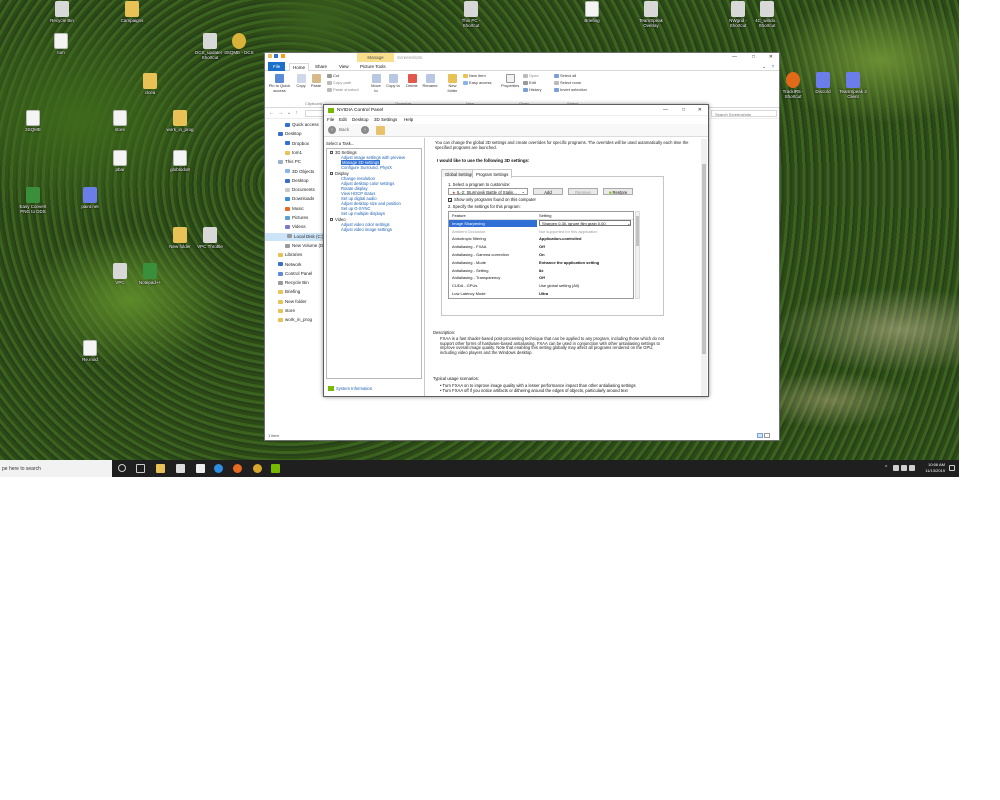  Describe the element at coordinates (853, 85) in the screenshot. I see `desktop-icon: TeamSpeak 3 Client` at that location.